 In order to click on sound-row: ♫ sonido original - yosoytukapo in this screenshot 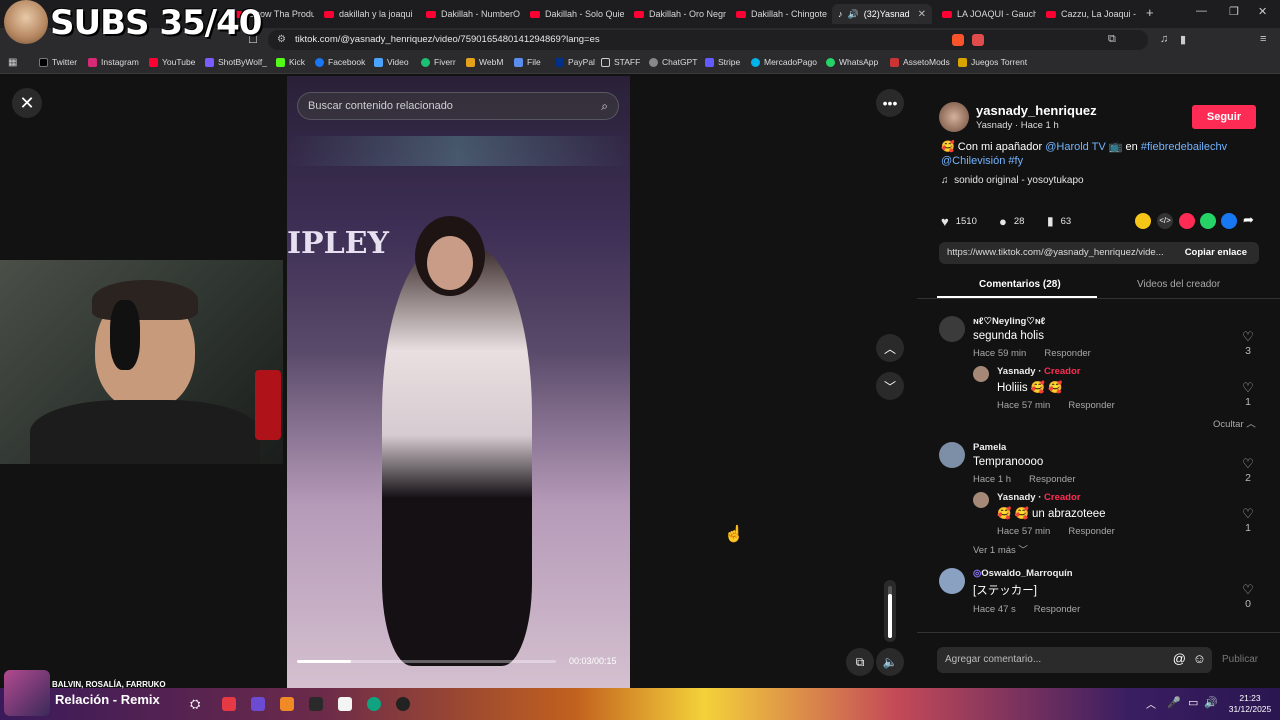, I will do `click(1012, 180)`.